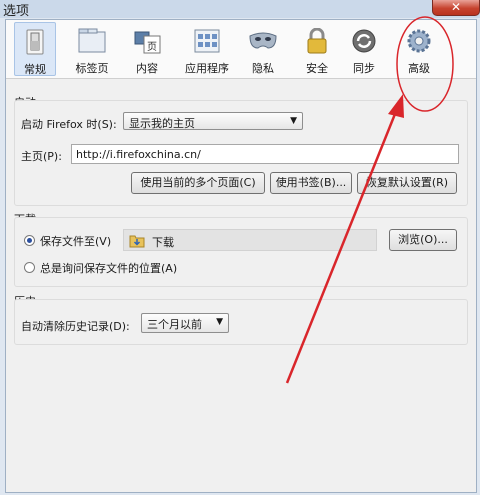  I want to click on highlight-circle, so click(425, 64).